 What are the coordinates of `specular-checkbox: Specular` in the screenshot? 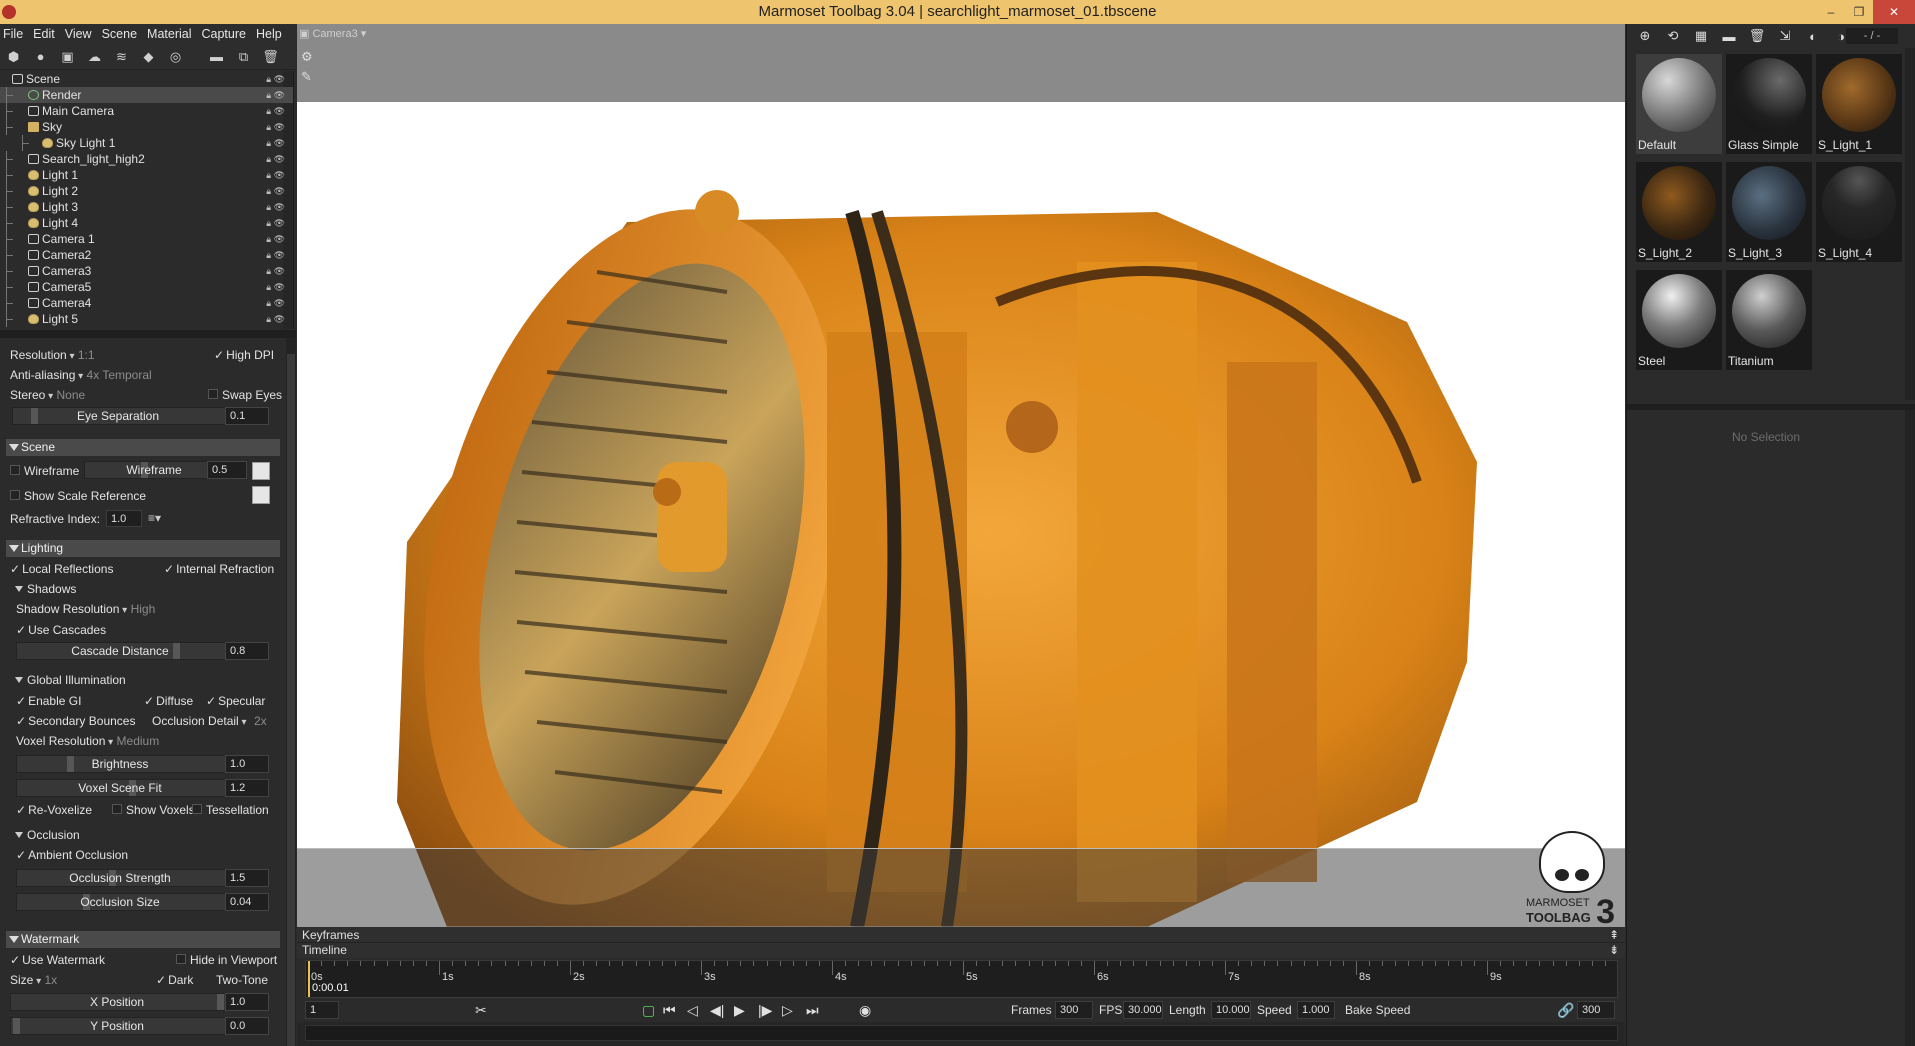 It's located at (235, 701).